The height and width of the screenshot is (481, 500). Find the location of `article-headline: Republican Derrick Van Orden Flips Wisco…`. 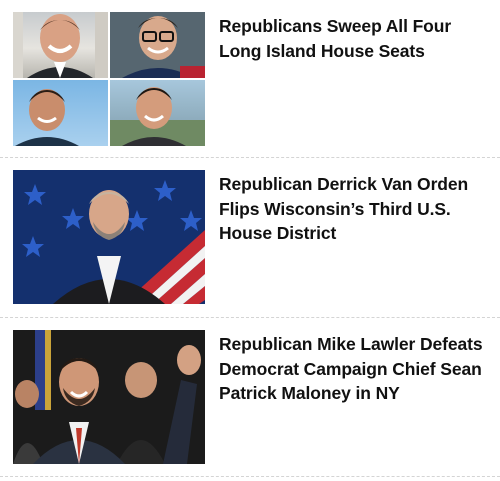

article-headline: Republican Derrick Van Orden Flips Wisco… is located at coordinates (353, 209).